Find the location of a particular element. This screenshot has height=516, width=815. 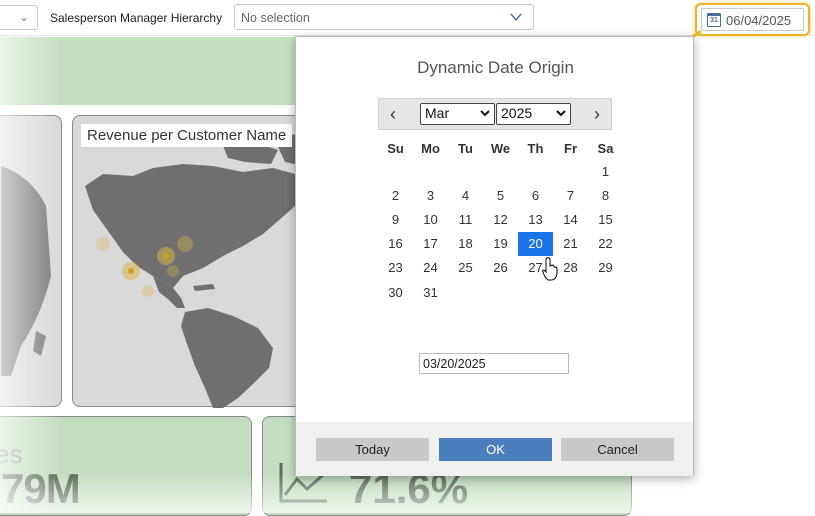

chevron-down-icon: ⌄ is located at coordinates (23, 17).